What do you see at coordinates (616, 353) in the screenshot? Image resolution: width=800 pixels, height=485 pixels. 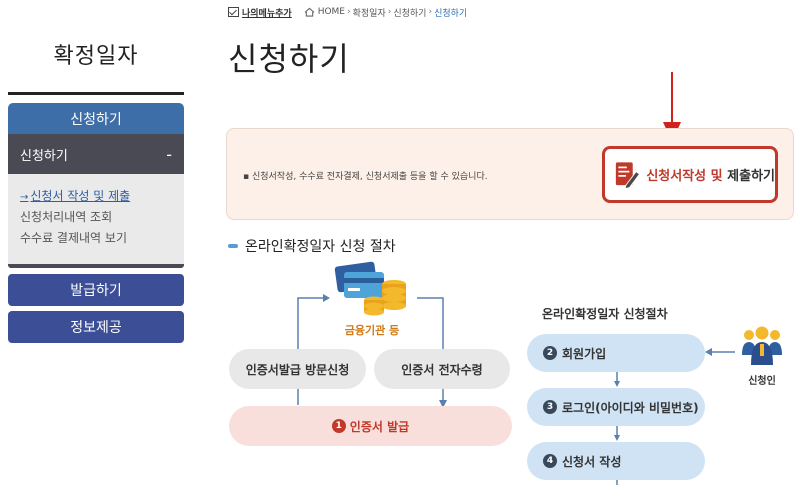 I see `flow-step-signup: 2 회원가입` at bounding box center [616, 353].